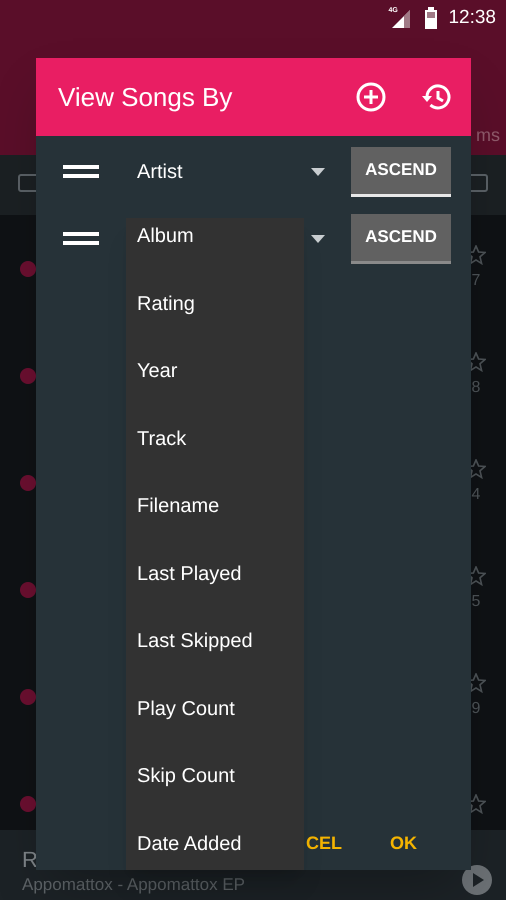  Describe the element at coordinates (134, 884) in the screenshot. I see `song-subtitle: Appomattox - Appomattox EP` at that location.